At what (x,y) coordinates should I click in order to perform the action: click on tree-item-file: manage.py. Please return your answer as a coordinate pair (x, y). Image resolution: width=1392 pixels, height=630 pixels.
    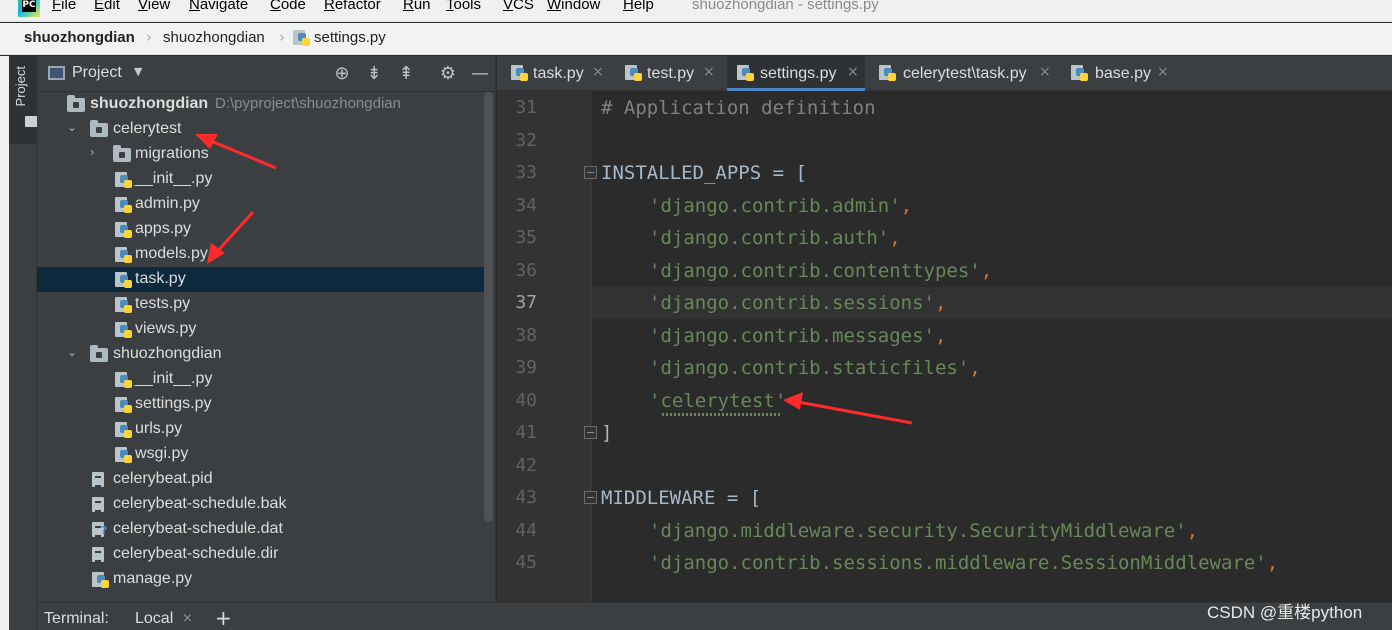
    Looking at the image, I should click on (262, 579).